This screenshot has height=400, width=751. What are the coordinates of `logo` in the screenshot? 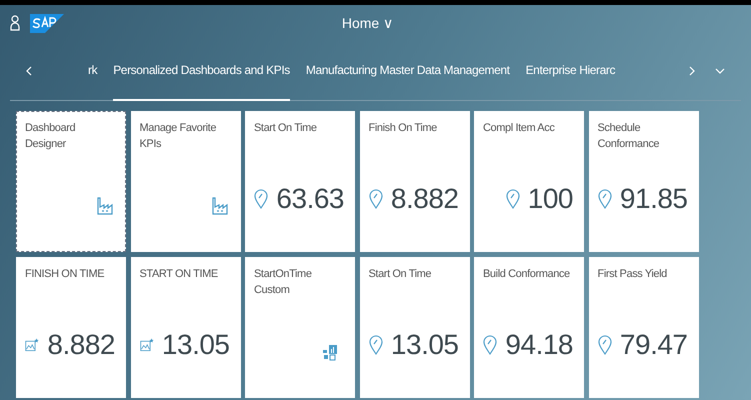 It's located at (47, 23).